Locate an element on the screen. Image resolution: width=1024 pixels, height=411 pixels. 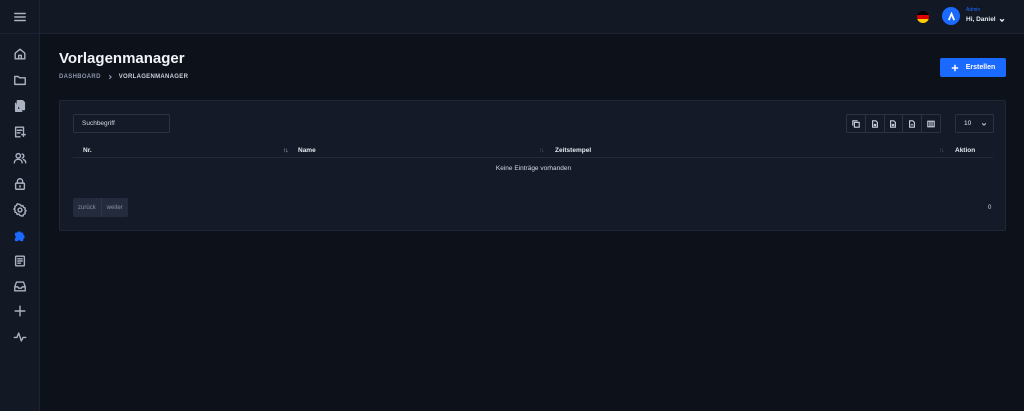
breadcrumb: DASHBOARD VORLAGENMANAGER is located at coordinates (123, 77).